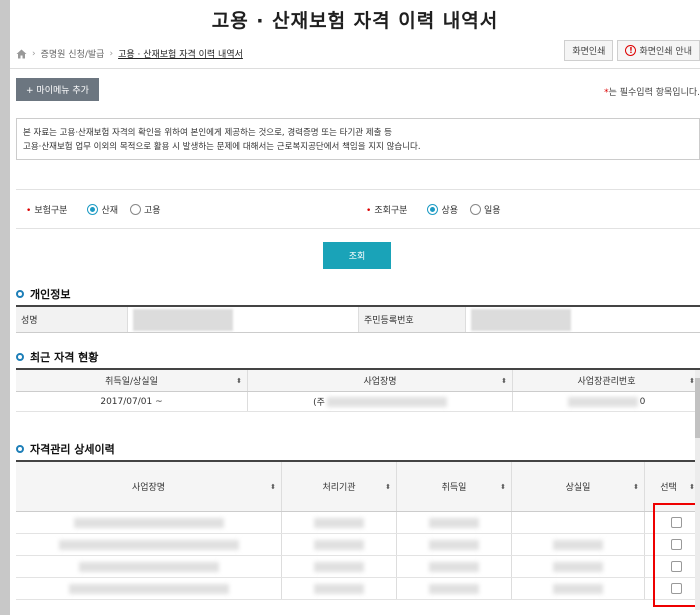 This screenshot has height=615, width=700. What do you see at coordinates (665, 52) in the screenshot?
I see `print-guide-label: 화면인쇄 안내` at bounding box center [665, 52].